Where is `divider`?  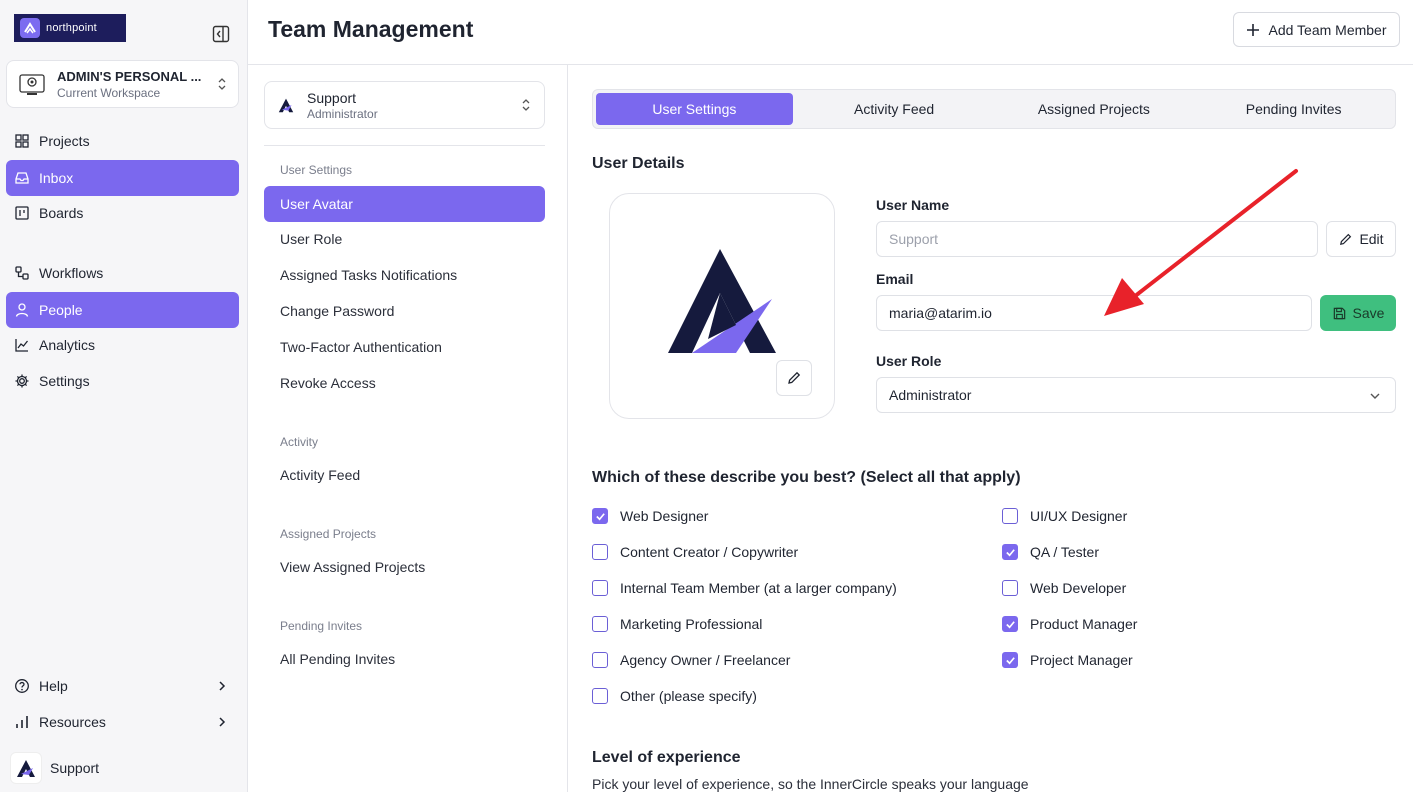 divider is located at coordinates (404, 145).